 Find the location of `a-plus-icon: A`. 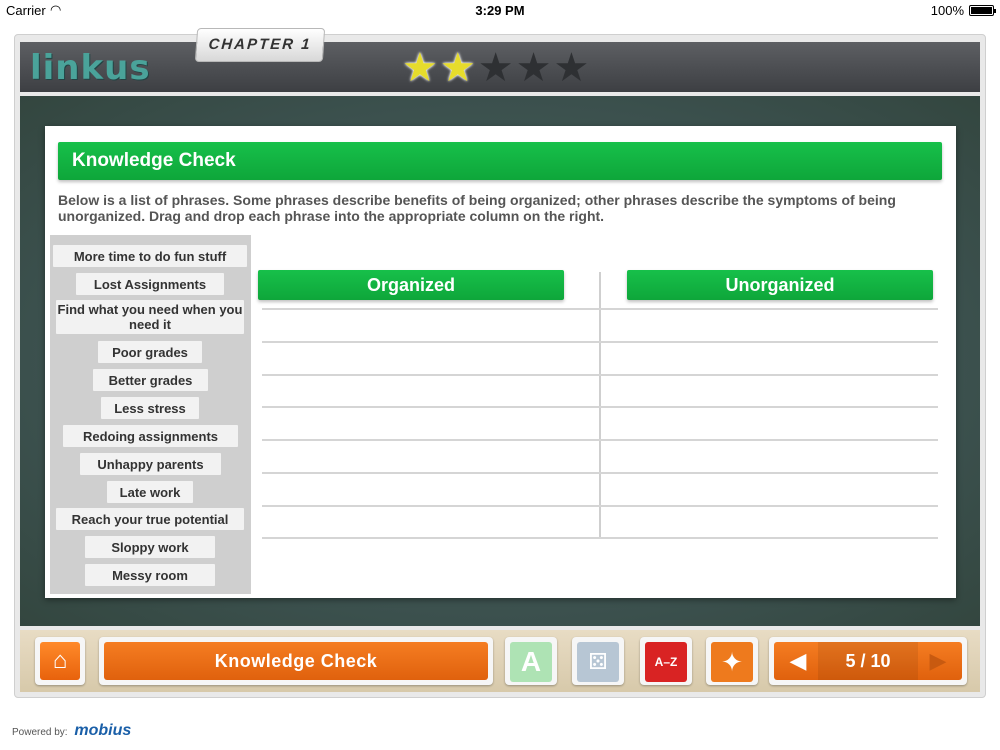

a-plus-icon: A is located at coordinates (531, 661).